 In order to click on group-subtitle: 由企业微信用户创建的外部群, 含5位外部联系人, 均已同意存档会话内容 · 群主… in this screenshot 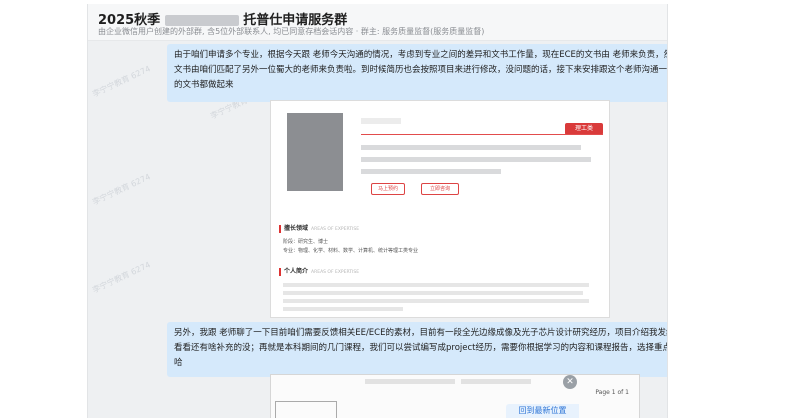, I will do `click(291, 31)`.